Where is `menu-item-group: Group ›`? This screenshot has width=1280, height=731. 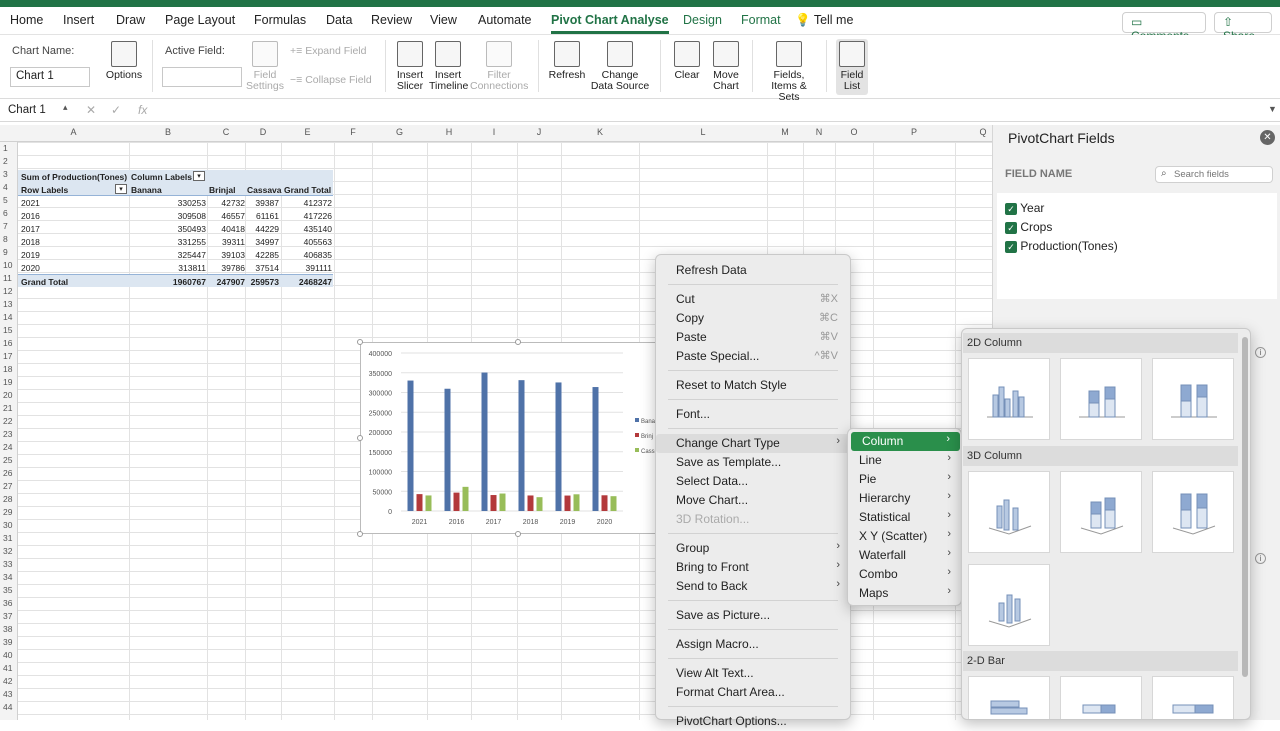 menu-item-group: Group › is located at coordinates (753, 548).